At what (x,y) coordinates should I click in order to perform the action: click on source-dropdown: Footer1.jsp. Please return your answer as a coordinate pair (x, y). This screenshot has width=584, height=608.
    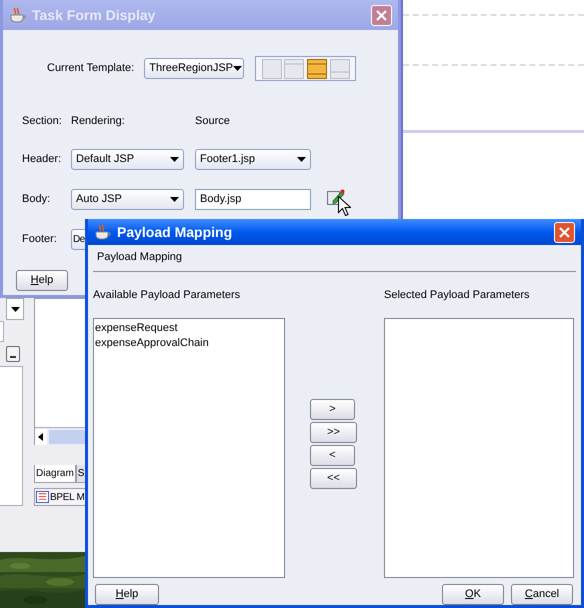
    Looking at the image, I should click on (253, 159).